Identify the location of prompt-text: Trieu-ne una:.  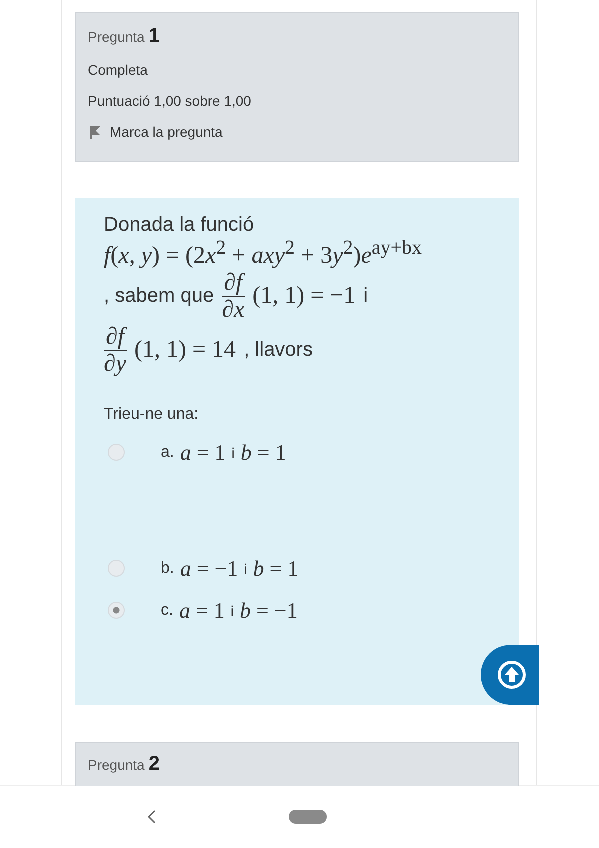
(152, 415).